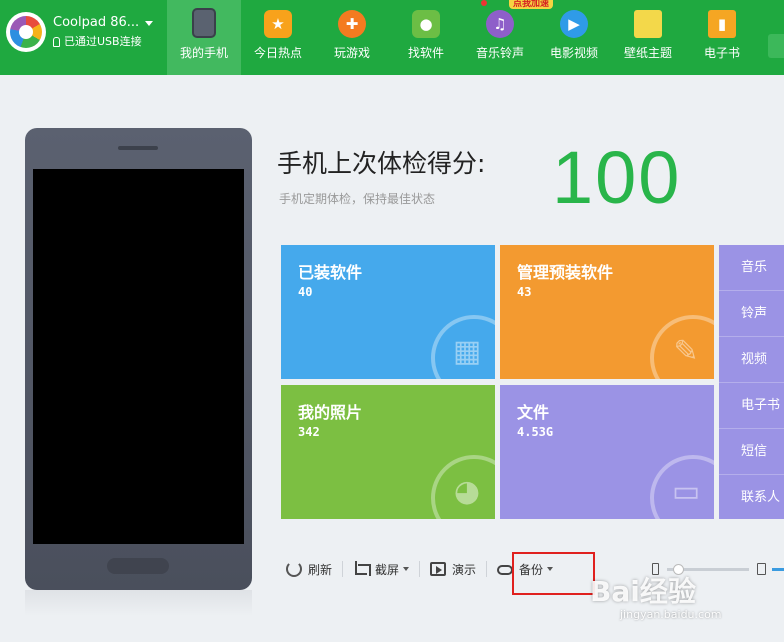  What do you see at coordinates (203, 53) in the screenshot?
I see `nav-label: 我的手机` at bounding box center [203, 53].